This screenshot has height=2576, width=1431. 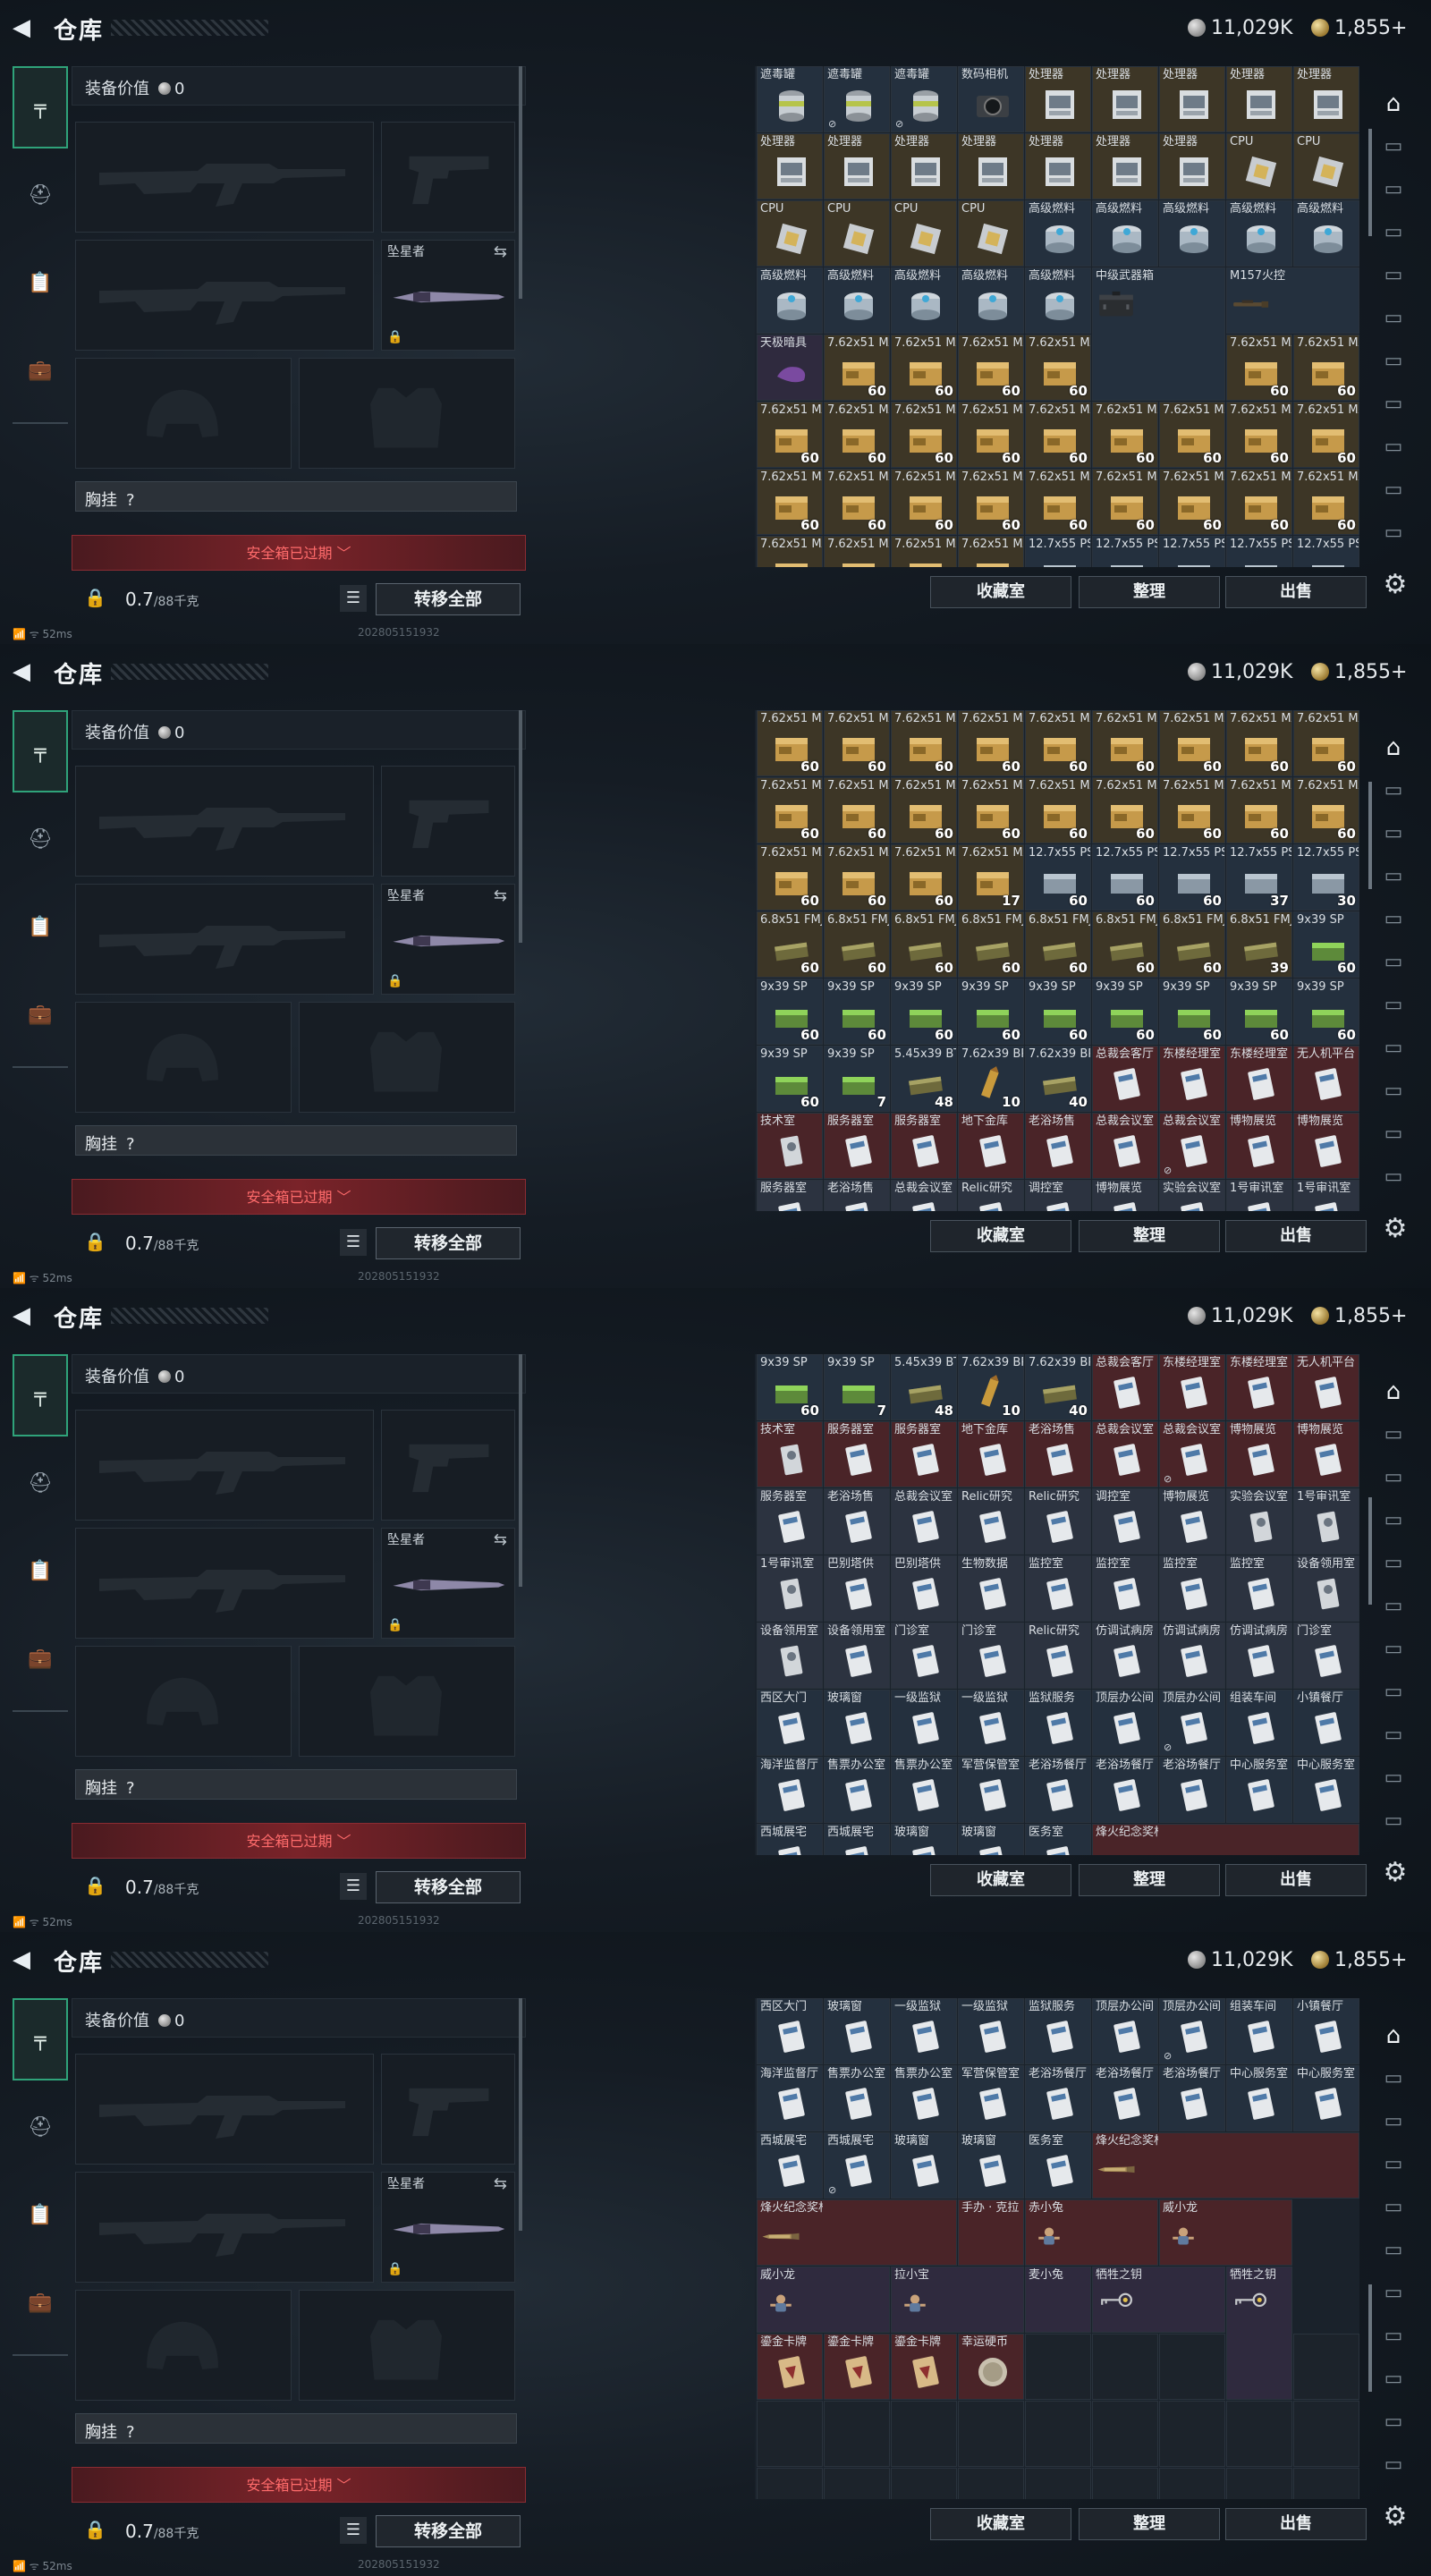 I want to click on storage-item: 西区大门, so click(x=790, y=1723).